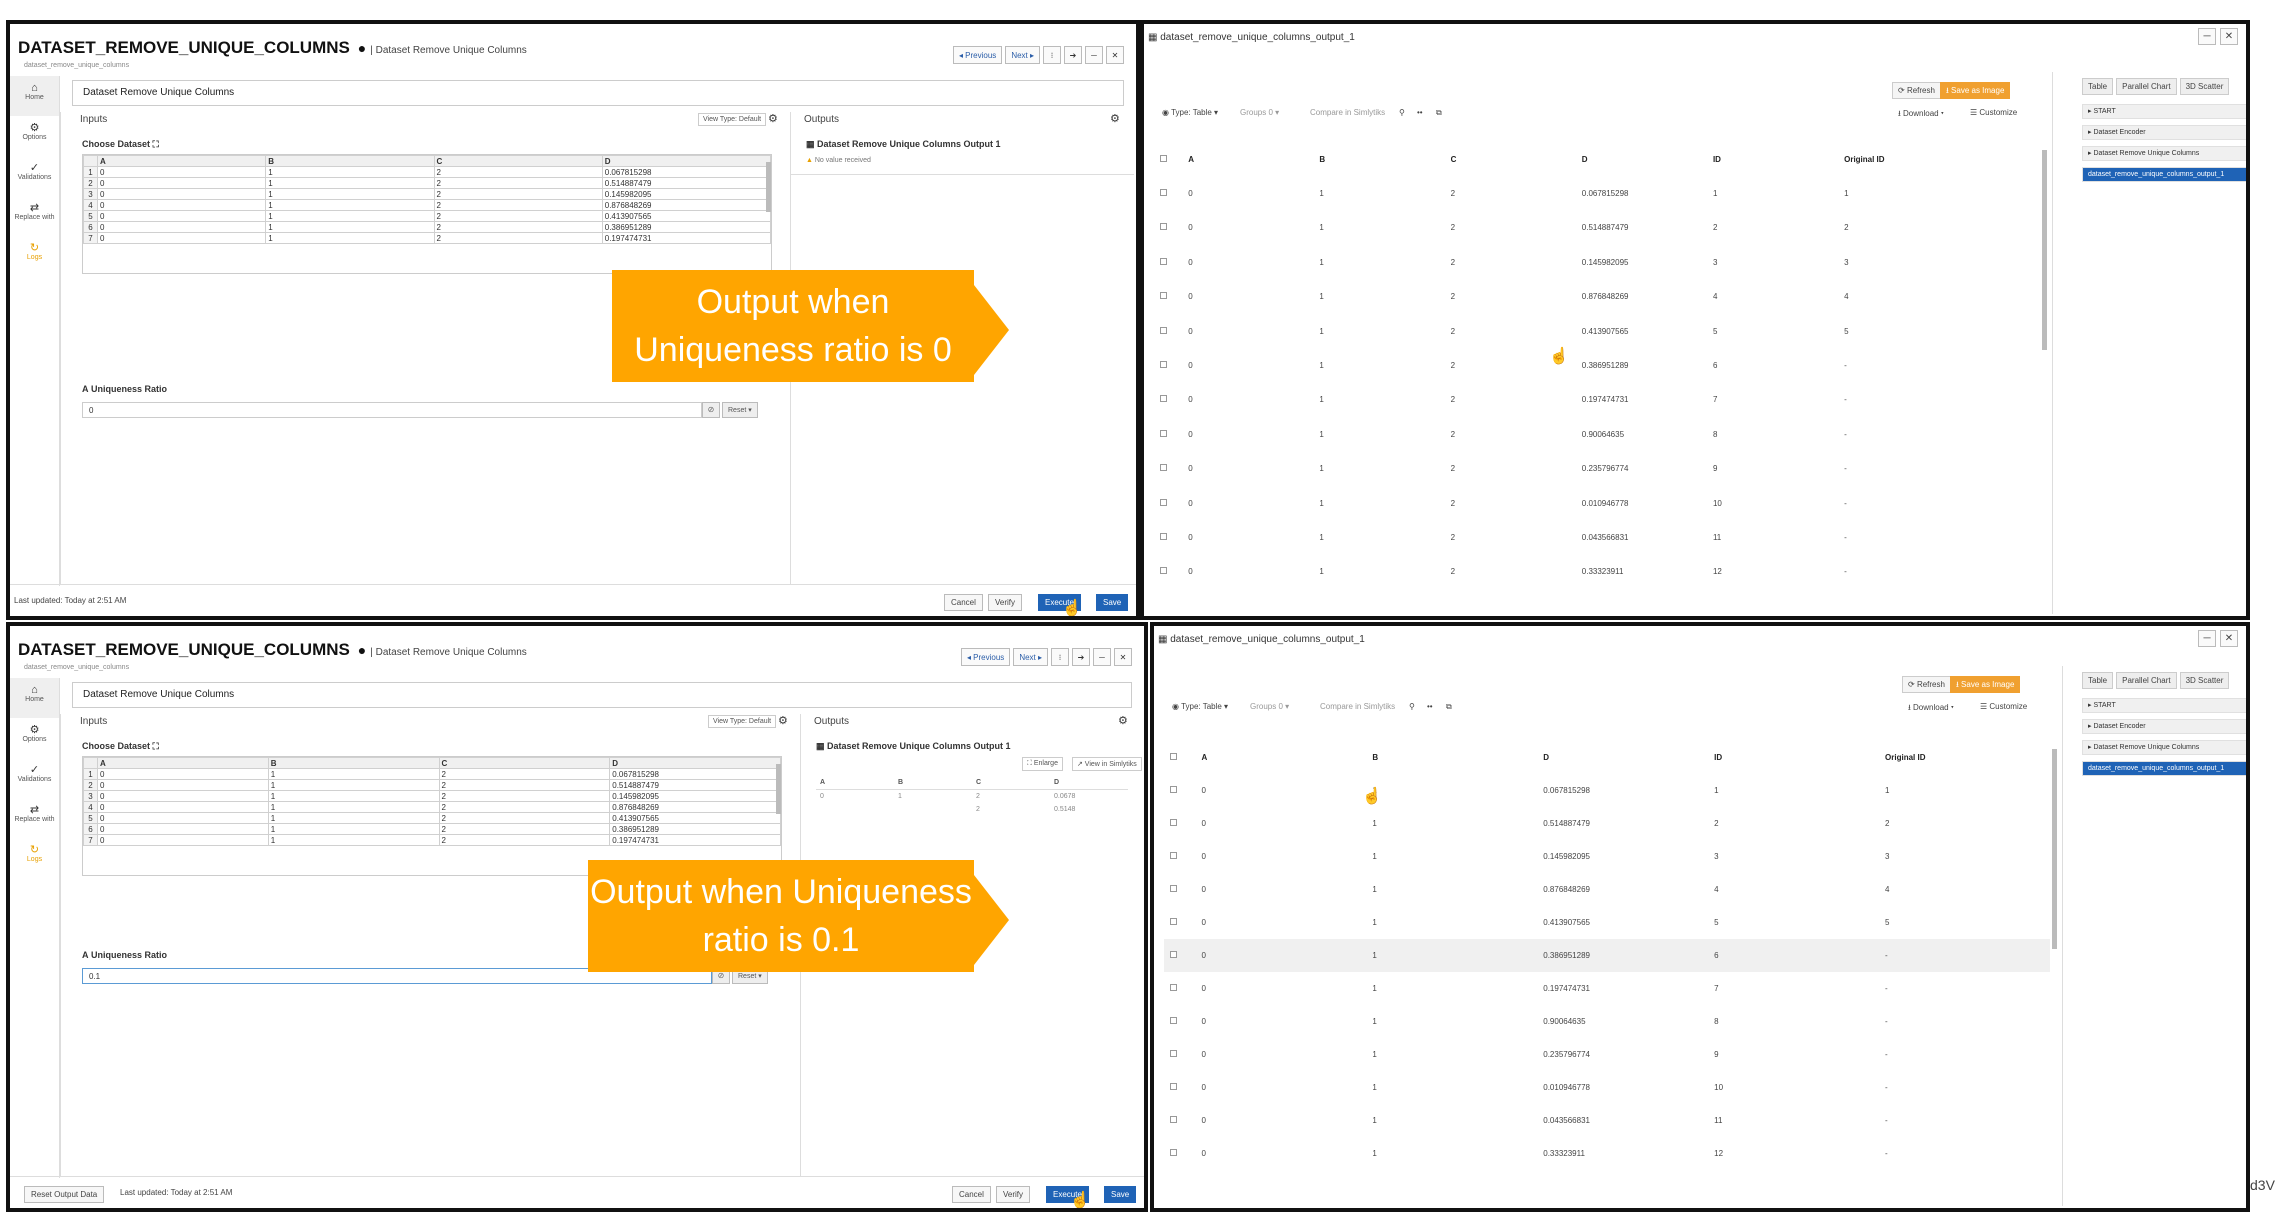 The width and height of the screenshot is (2279, 1223). I want to click on grid-column-header: B, so click(353, 763).